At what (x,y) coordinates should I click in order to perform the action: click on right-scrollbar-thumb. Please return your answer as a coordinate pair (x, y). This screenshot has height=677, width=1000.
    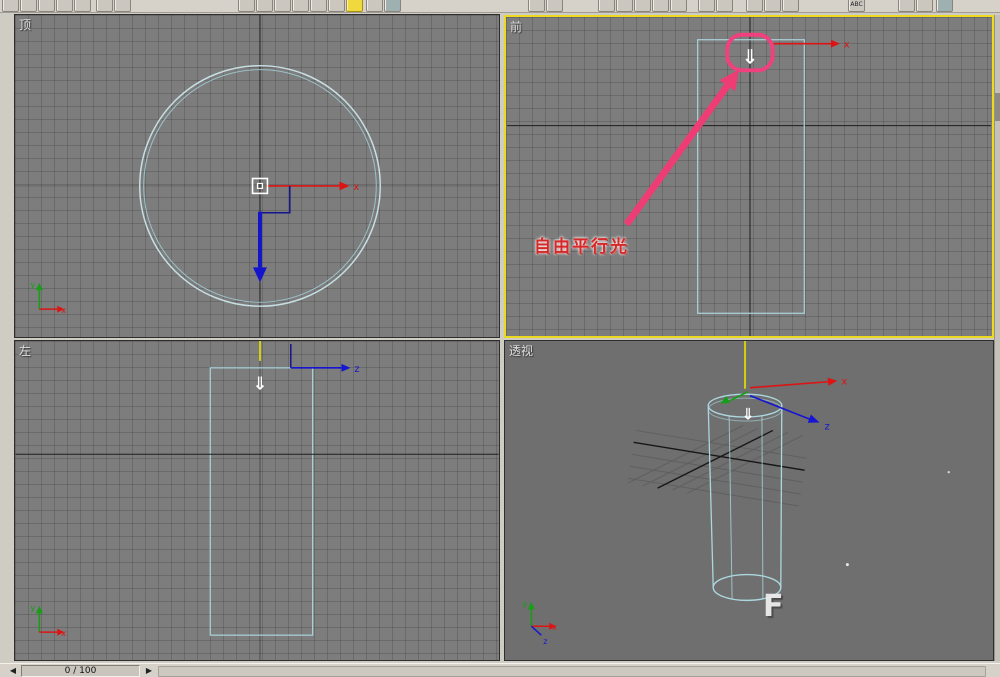
    Looking at the image, I should click on (997, 107).